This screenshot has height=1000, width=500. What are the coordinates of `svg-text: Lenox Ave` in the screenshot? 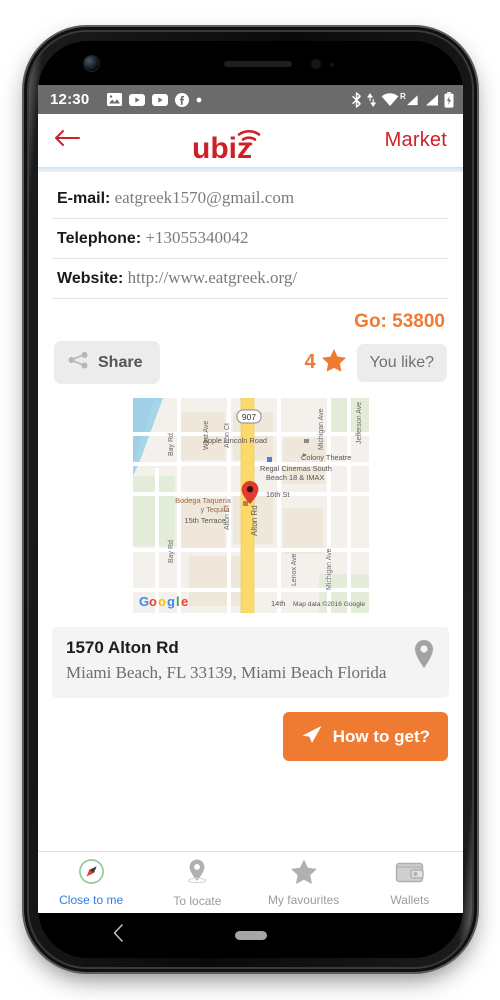 It's located at (294, 569).